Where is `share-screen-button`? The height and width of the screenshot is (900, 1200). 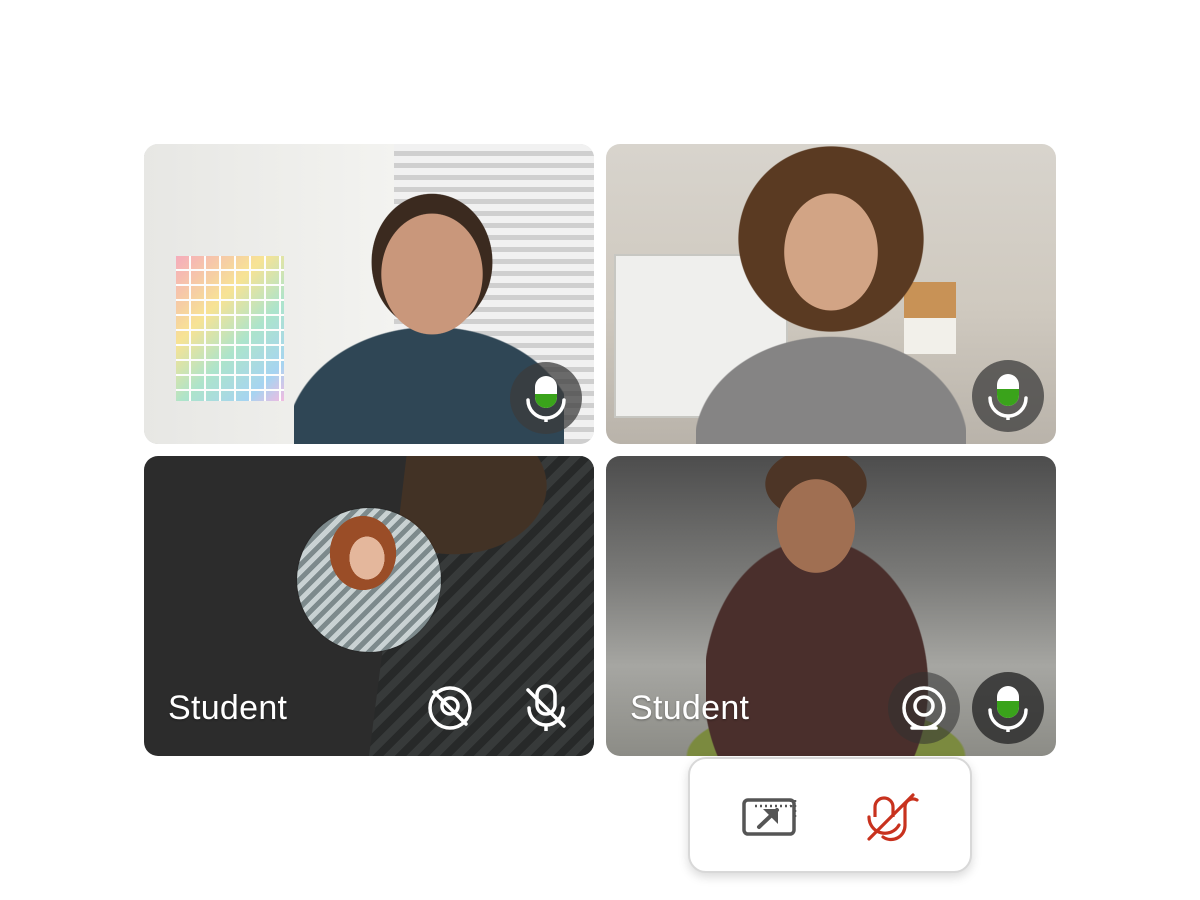
share-screen-button is located at coordinates (772, 816).